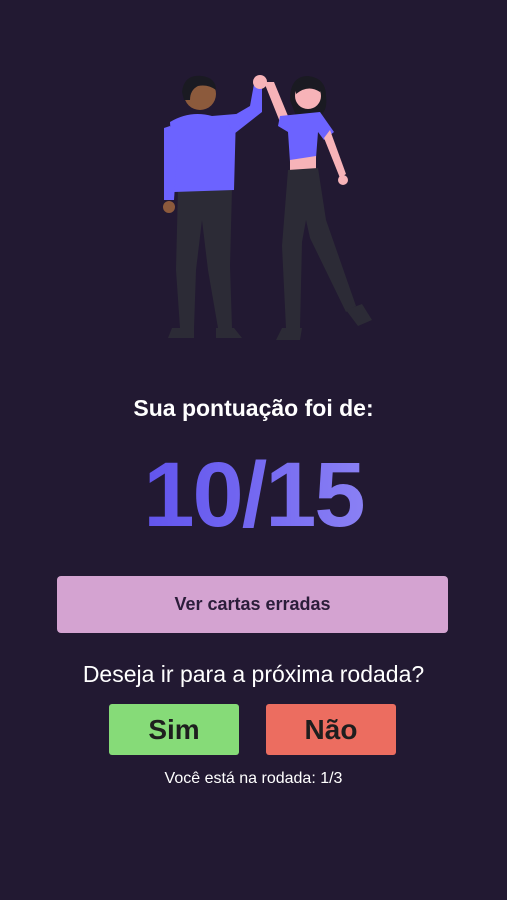  What do you see at coordinates (253, 778) in the screenshot?
I see `round-info: Você está na rodada: 1/3` at bounding box center [253, 778].